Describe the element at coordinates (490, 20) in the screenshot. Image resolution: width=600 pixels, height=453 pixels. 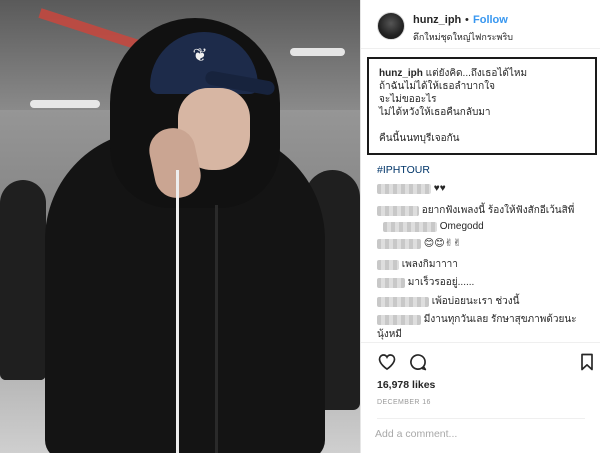
I see `follow-button: Follow` at that location.